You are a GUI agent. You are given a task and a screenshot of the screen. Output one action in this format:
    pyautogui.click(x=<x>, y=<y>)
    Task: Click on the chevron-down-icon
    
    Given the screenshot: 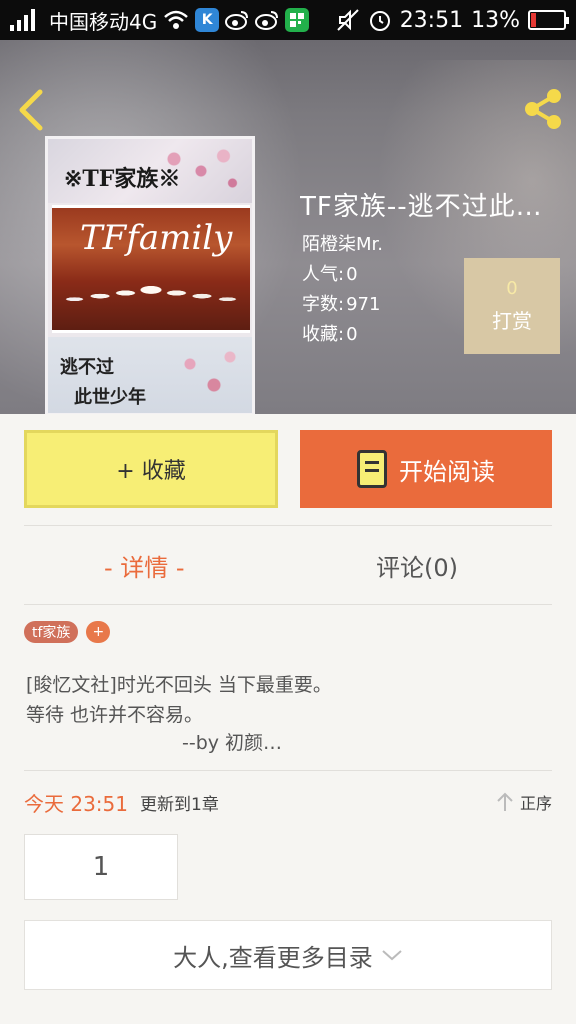 What is the action you would take?
    pyautogui.click(x=392, y=955)
    